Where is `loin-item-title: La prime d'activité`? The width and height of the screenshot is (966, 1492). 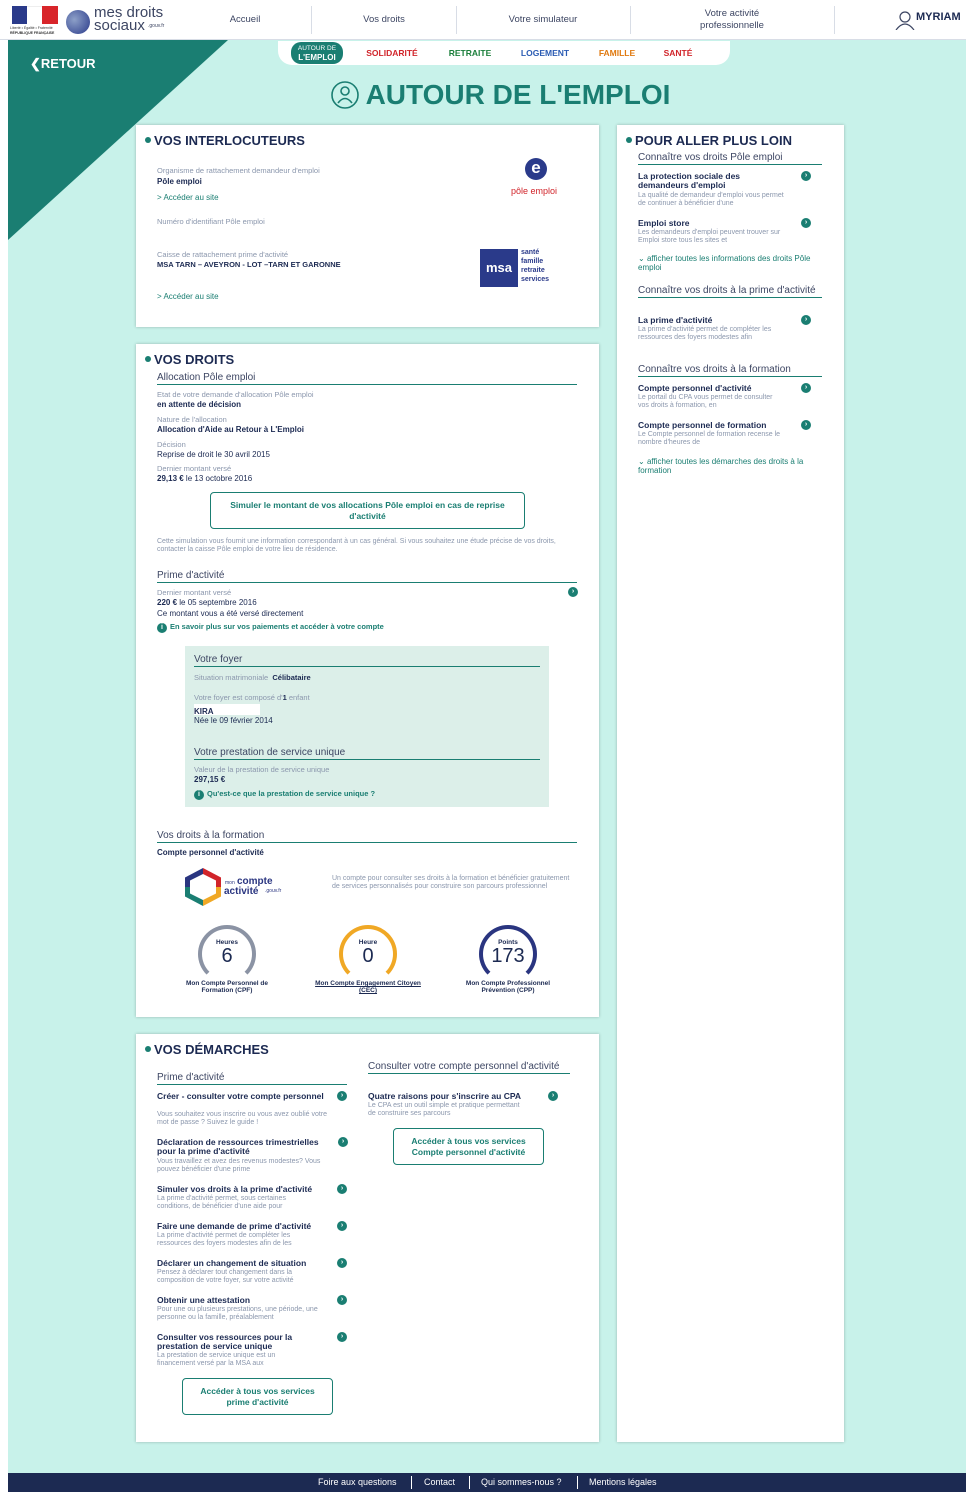 loin-item-title: La prime d'activité is located at coordinates (713, 320).